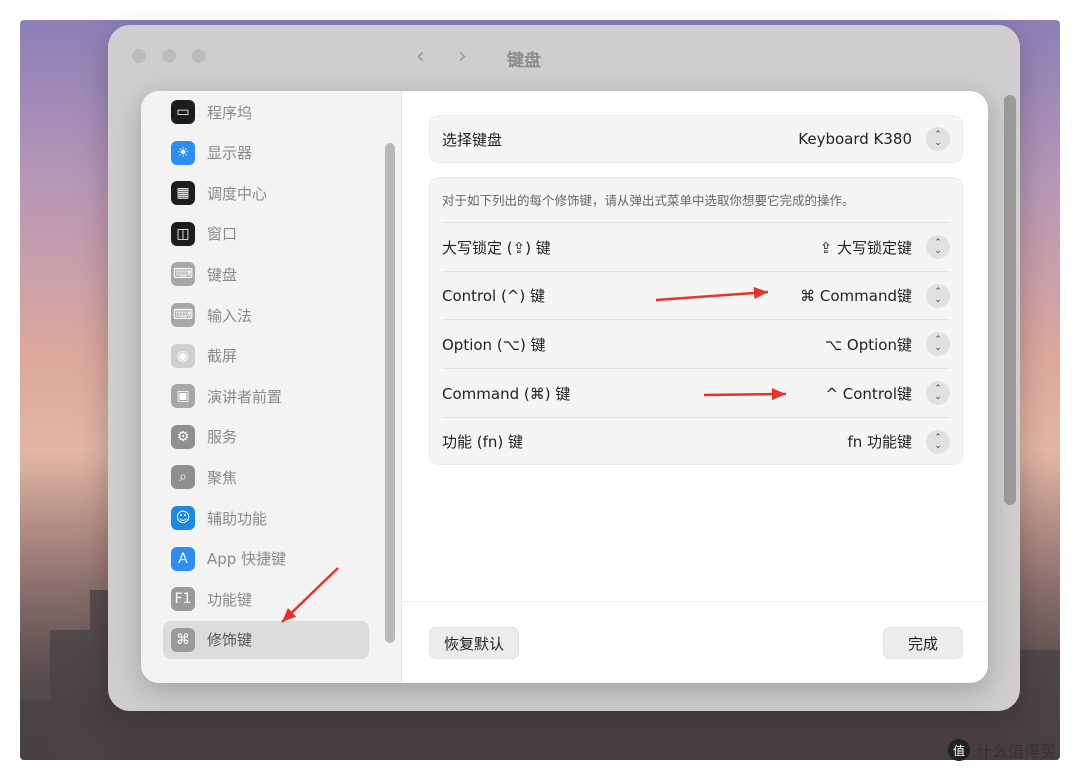 Image resolution: width=1080 pixels, height=777 pixels. What do you see at coordinates (222, 234) in the screenshot?
I see `sidebar-item-label: 窗口` at bounding box center [222, 234].